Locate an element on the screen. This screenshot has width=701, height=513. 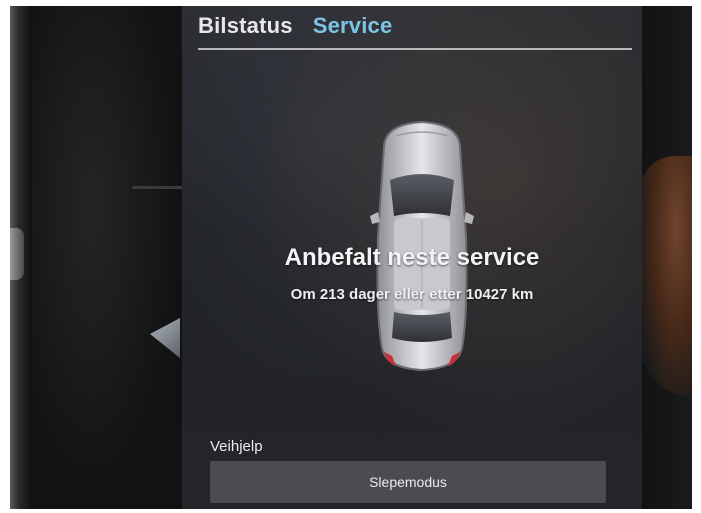
tab-service: Service is located at coordinates (353, 26).